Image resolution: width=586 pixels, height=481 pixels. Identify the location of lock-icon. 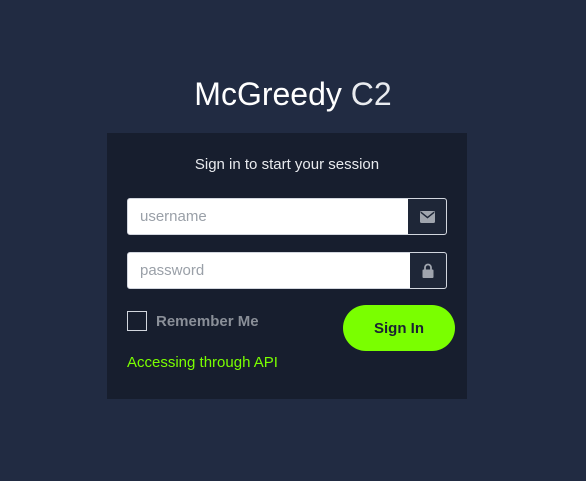
(428, 270).